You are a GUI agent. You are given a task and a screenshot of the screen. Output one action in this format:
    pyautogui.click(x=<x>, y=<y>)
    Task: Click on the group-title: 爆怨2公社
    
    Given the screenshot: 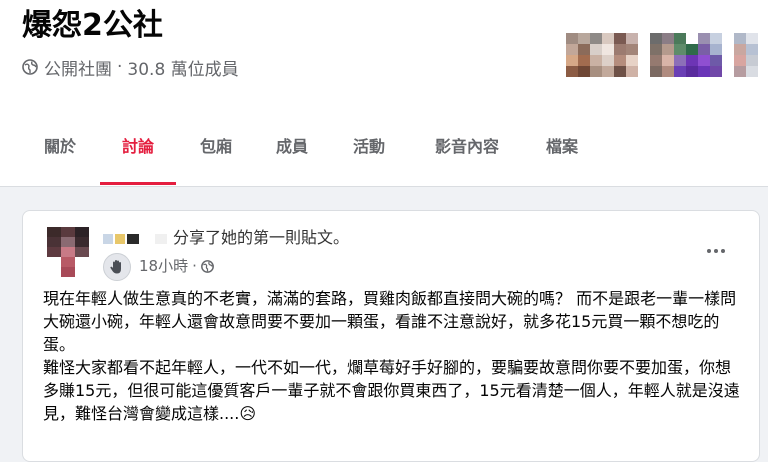 What is the action you would take?
    pyautogui.click(x=92, y=26)
    